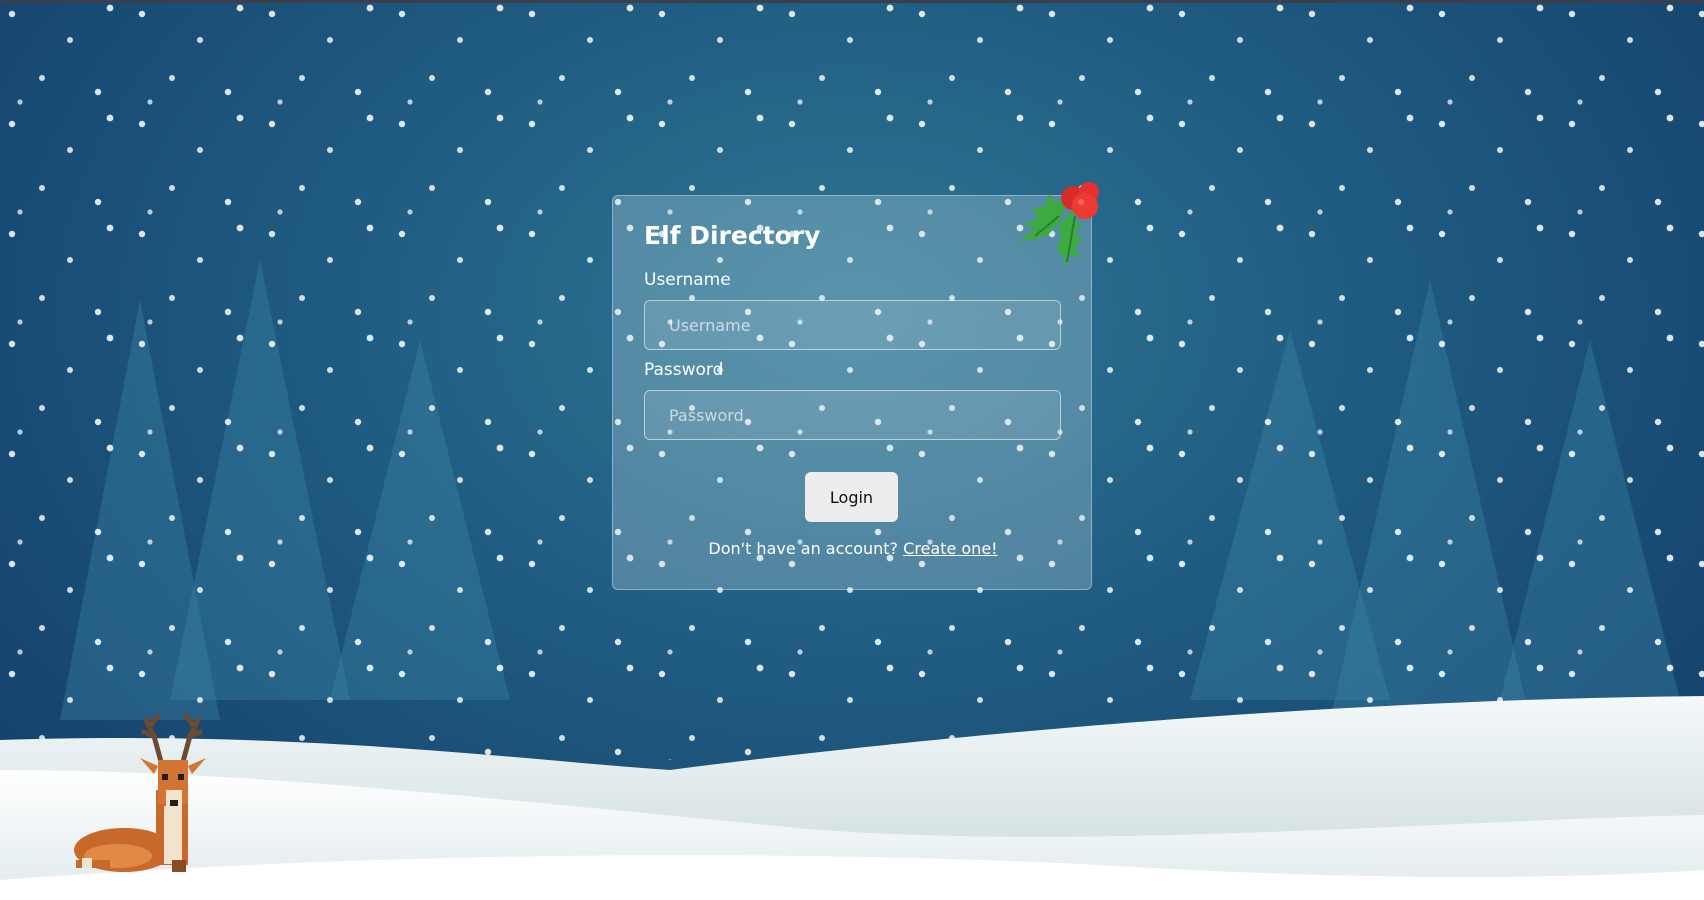 The width and height of the screenshot is (1704, 900). Describe the element at coordinates (1059, 225) in the screenshot. I see `holly-icon` at that location.